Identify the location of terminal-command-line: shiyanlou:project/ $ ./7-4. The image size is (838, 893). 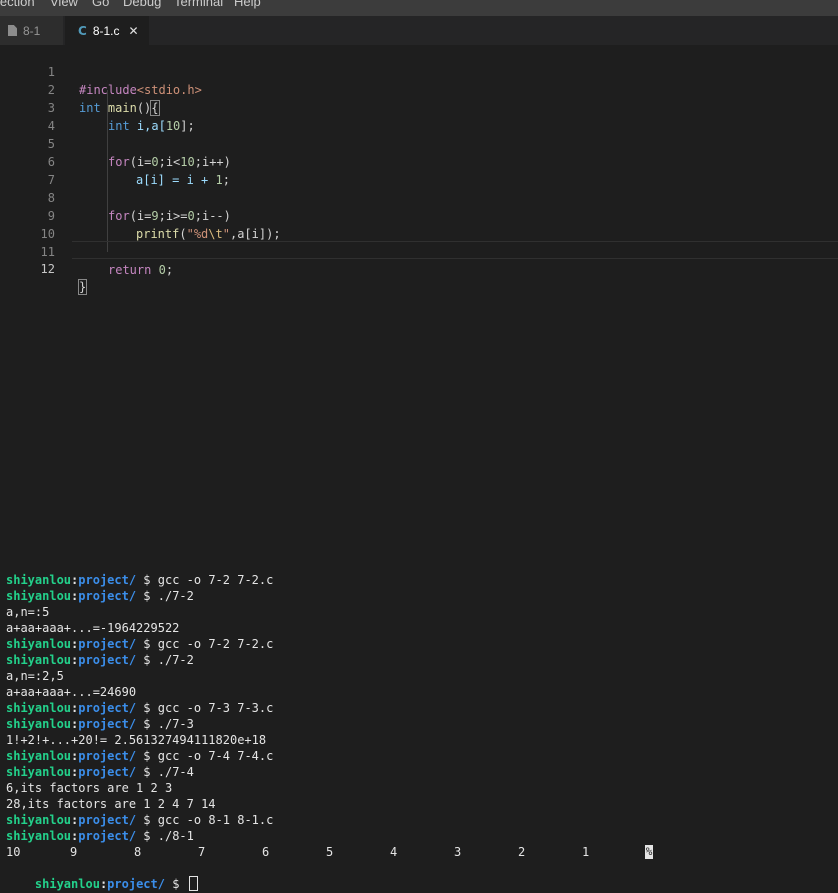
(100, 772).